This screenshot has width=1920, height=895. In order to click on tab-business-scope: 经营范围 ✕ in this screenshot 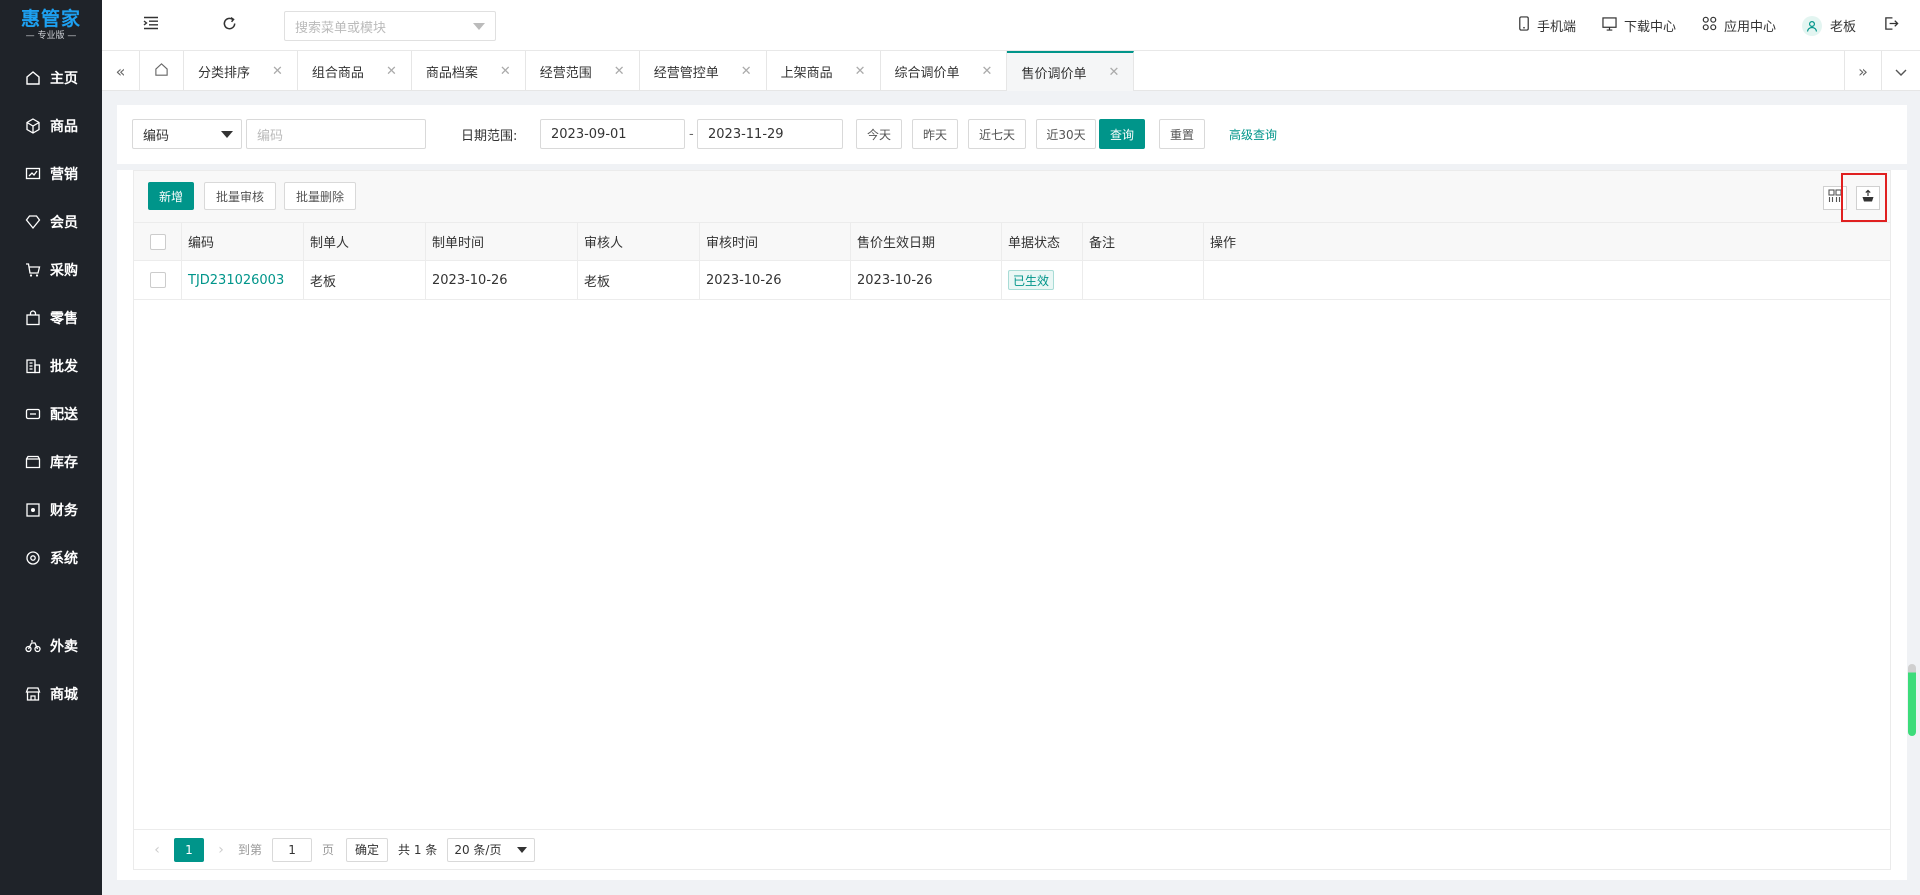, I will do `click(583, 71)`.